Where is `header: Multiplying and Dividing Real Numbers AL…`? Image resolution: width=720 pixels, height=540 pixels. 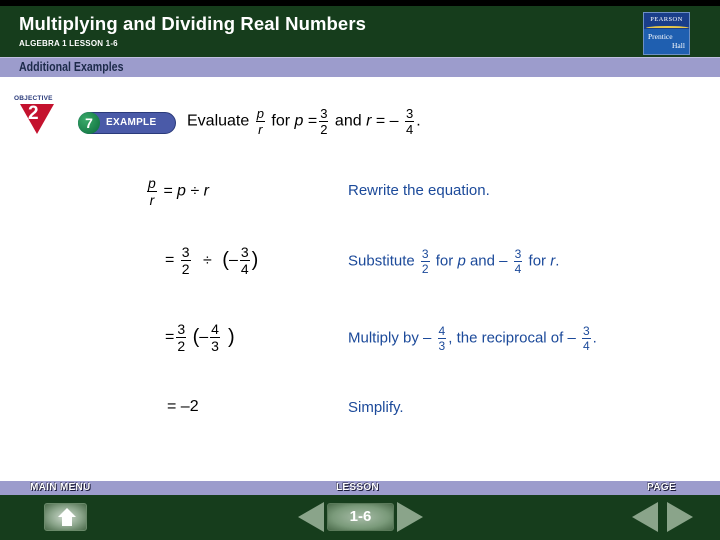 header: Multiplying and Dividing Real Numbers AL… is located at coordinates (360, 28).